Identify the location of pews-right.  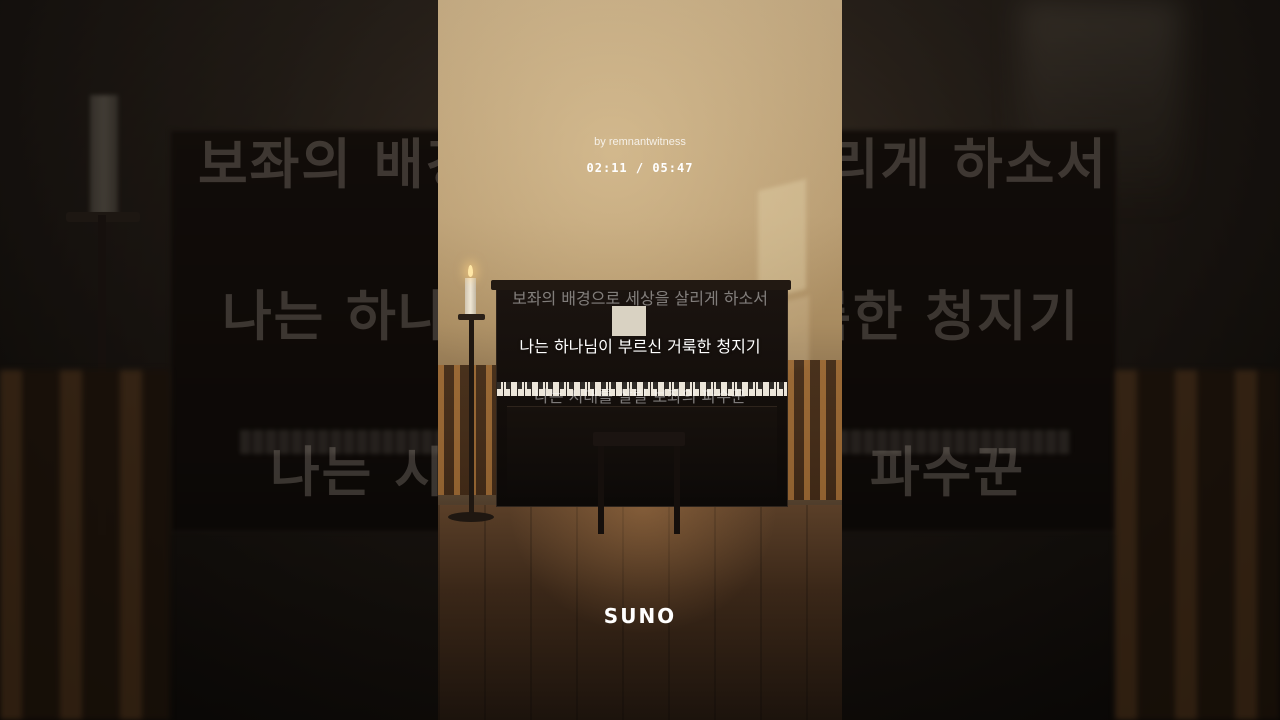
(815, 430).